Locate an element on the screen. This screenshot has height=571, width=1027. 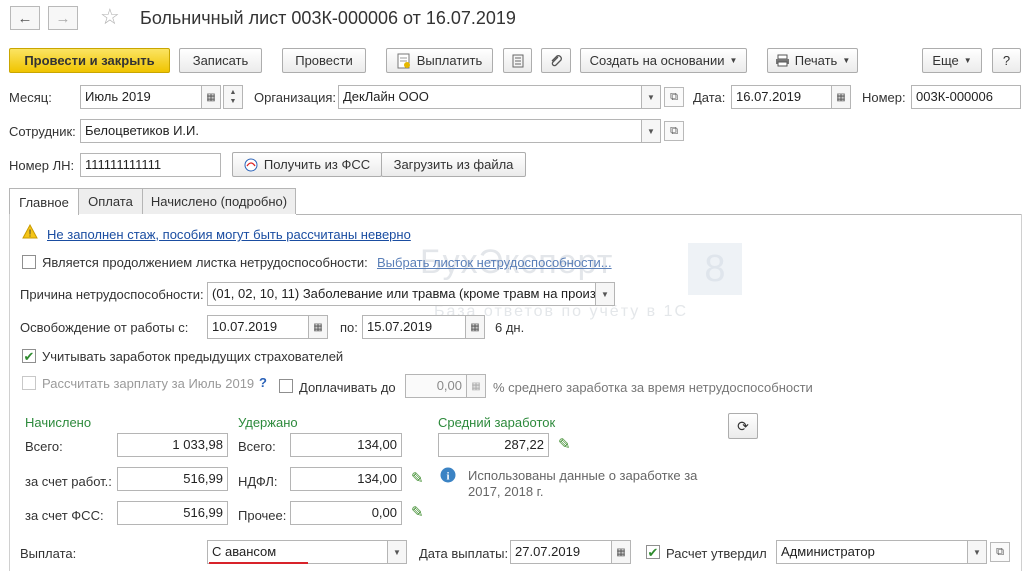
prev-insurers-checkbox: ✔ is located at coordinates (29, 356).